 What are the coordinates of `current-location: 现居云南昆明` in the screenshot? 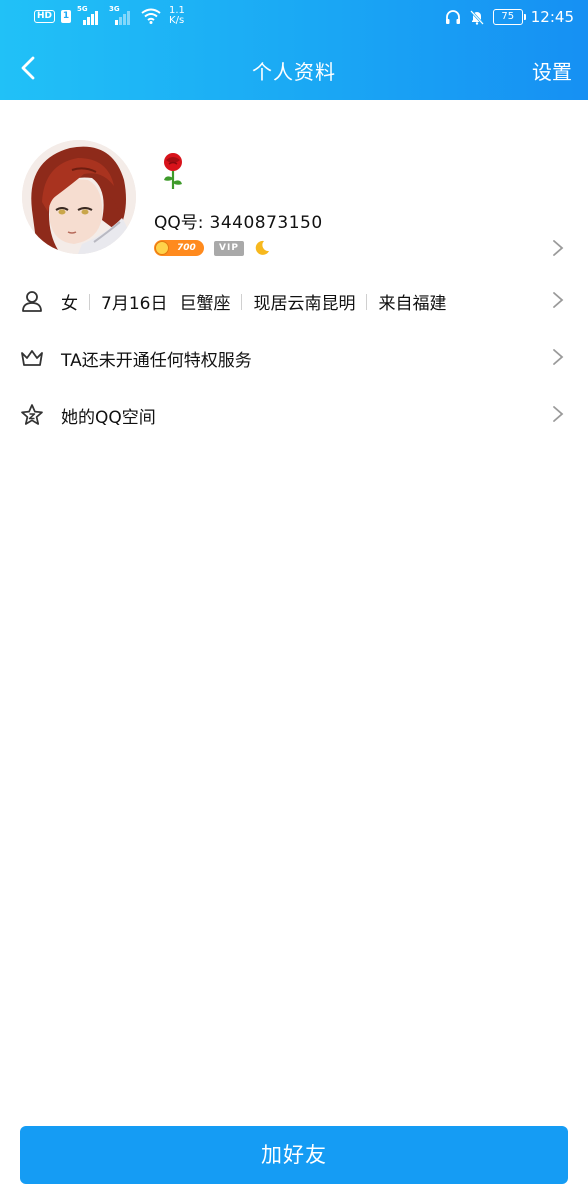 It's located at (304, 304).